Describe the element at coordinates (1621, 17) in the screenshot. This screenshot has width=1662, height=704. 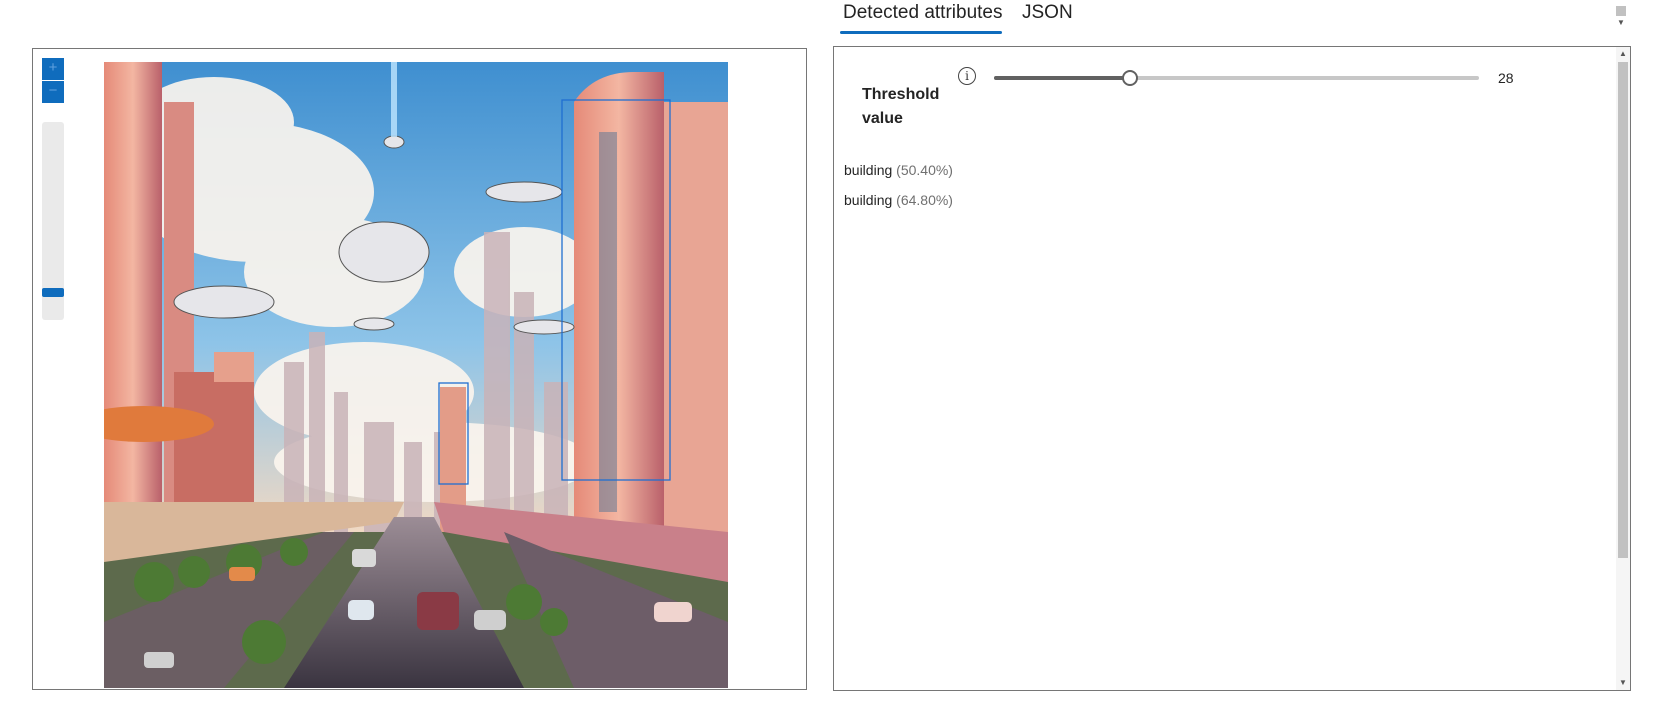
I see `page-scrollbar: ▼` at that location.